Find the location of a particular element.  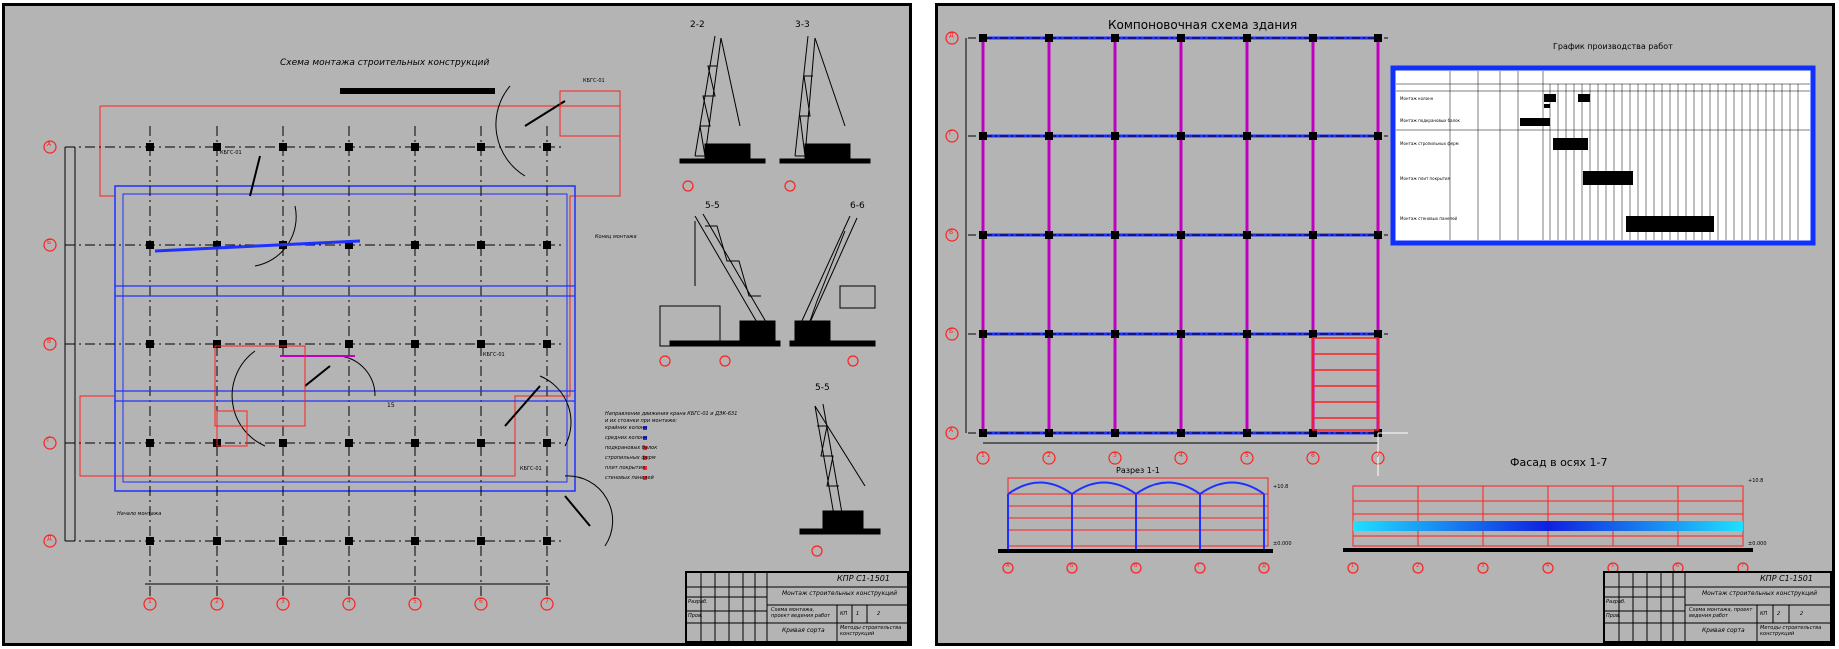

sheet-number: 1 is located at coordinates (858, 614).